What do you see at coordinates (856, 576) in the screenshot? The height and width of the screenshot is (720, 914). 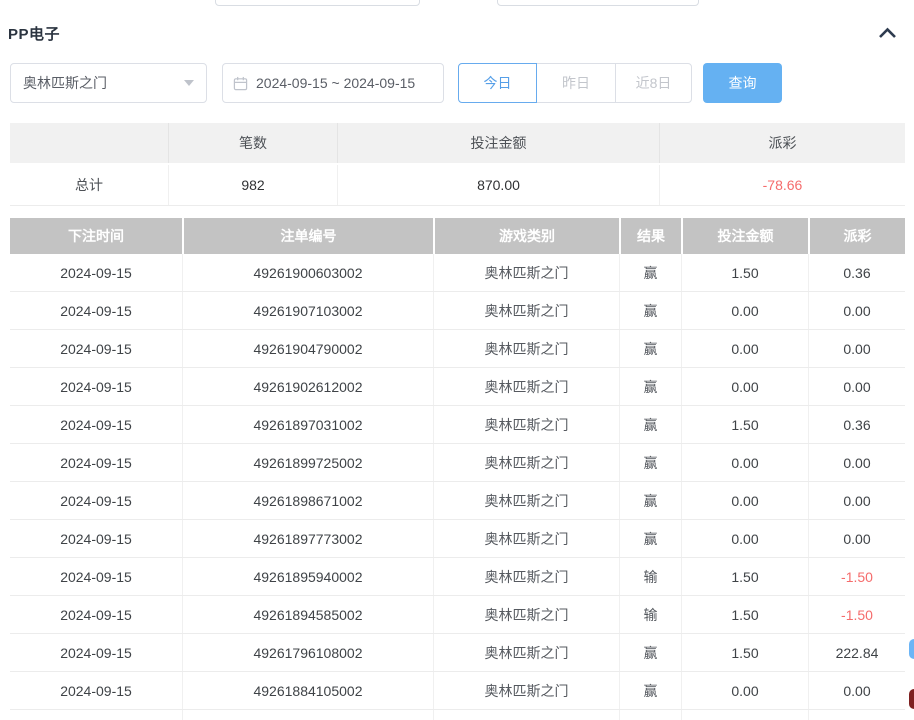 I see `cell-payout: -1.50` at bounding box center [856, 576].